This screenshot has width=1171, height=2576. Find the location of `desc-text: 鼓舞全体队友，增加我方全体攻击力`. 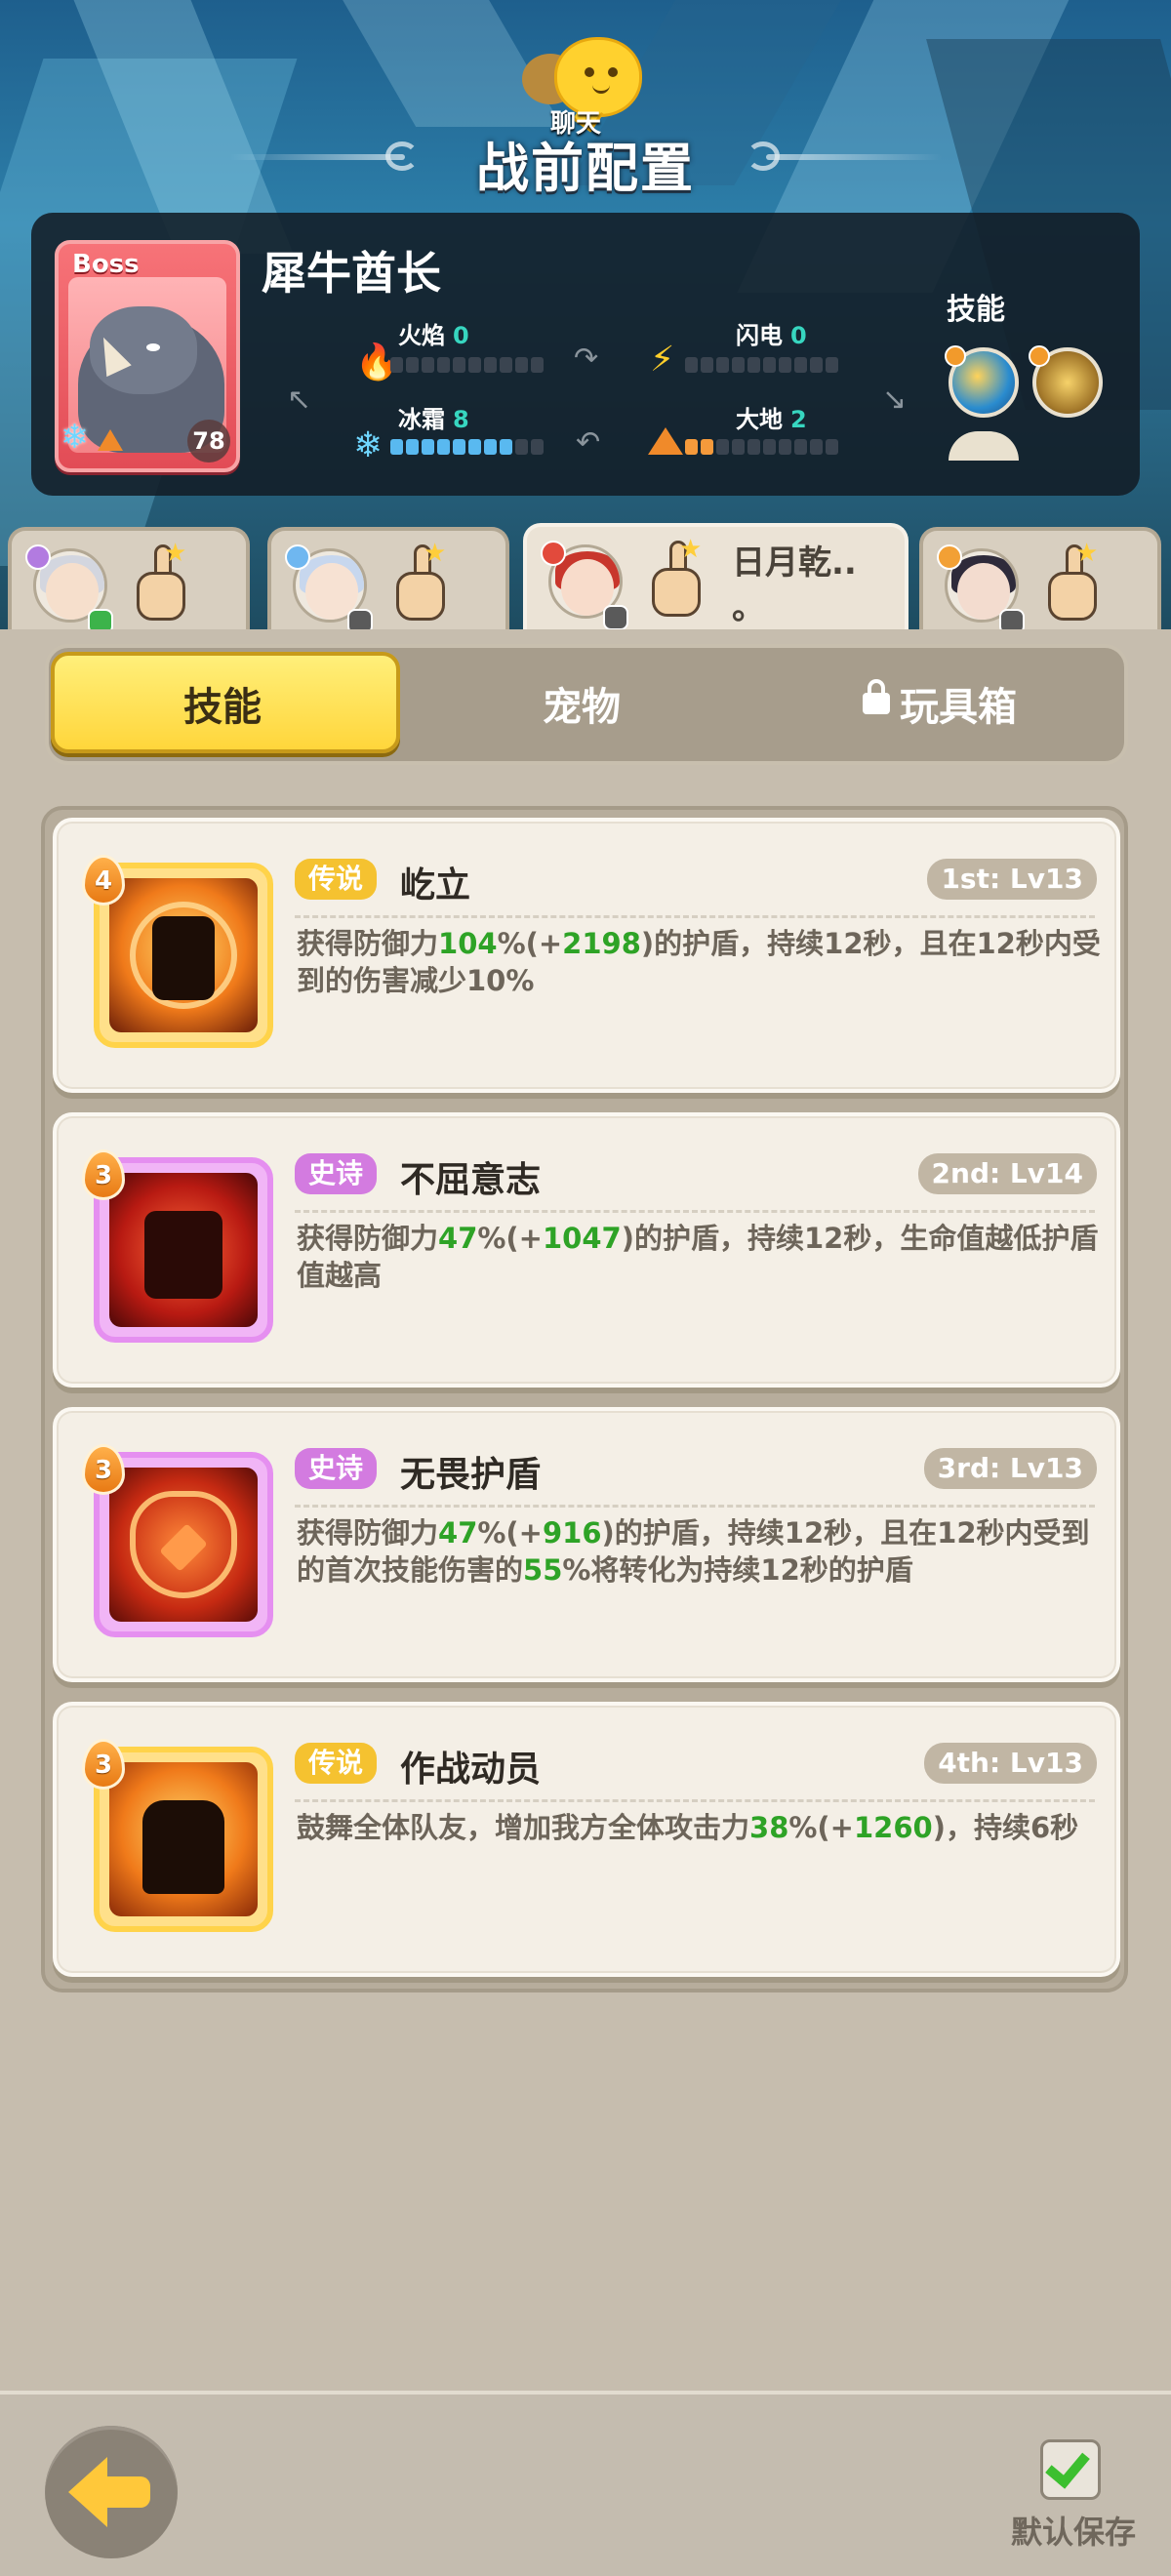

desc-text: 鼓舞全体队友，增加我方全体攻击力 is located at coordinates (523, 1827).